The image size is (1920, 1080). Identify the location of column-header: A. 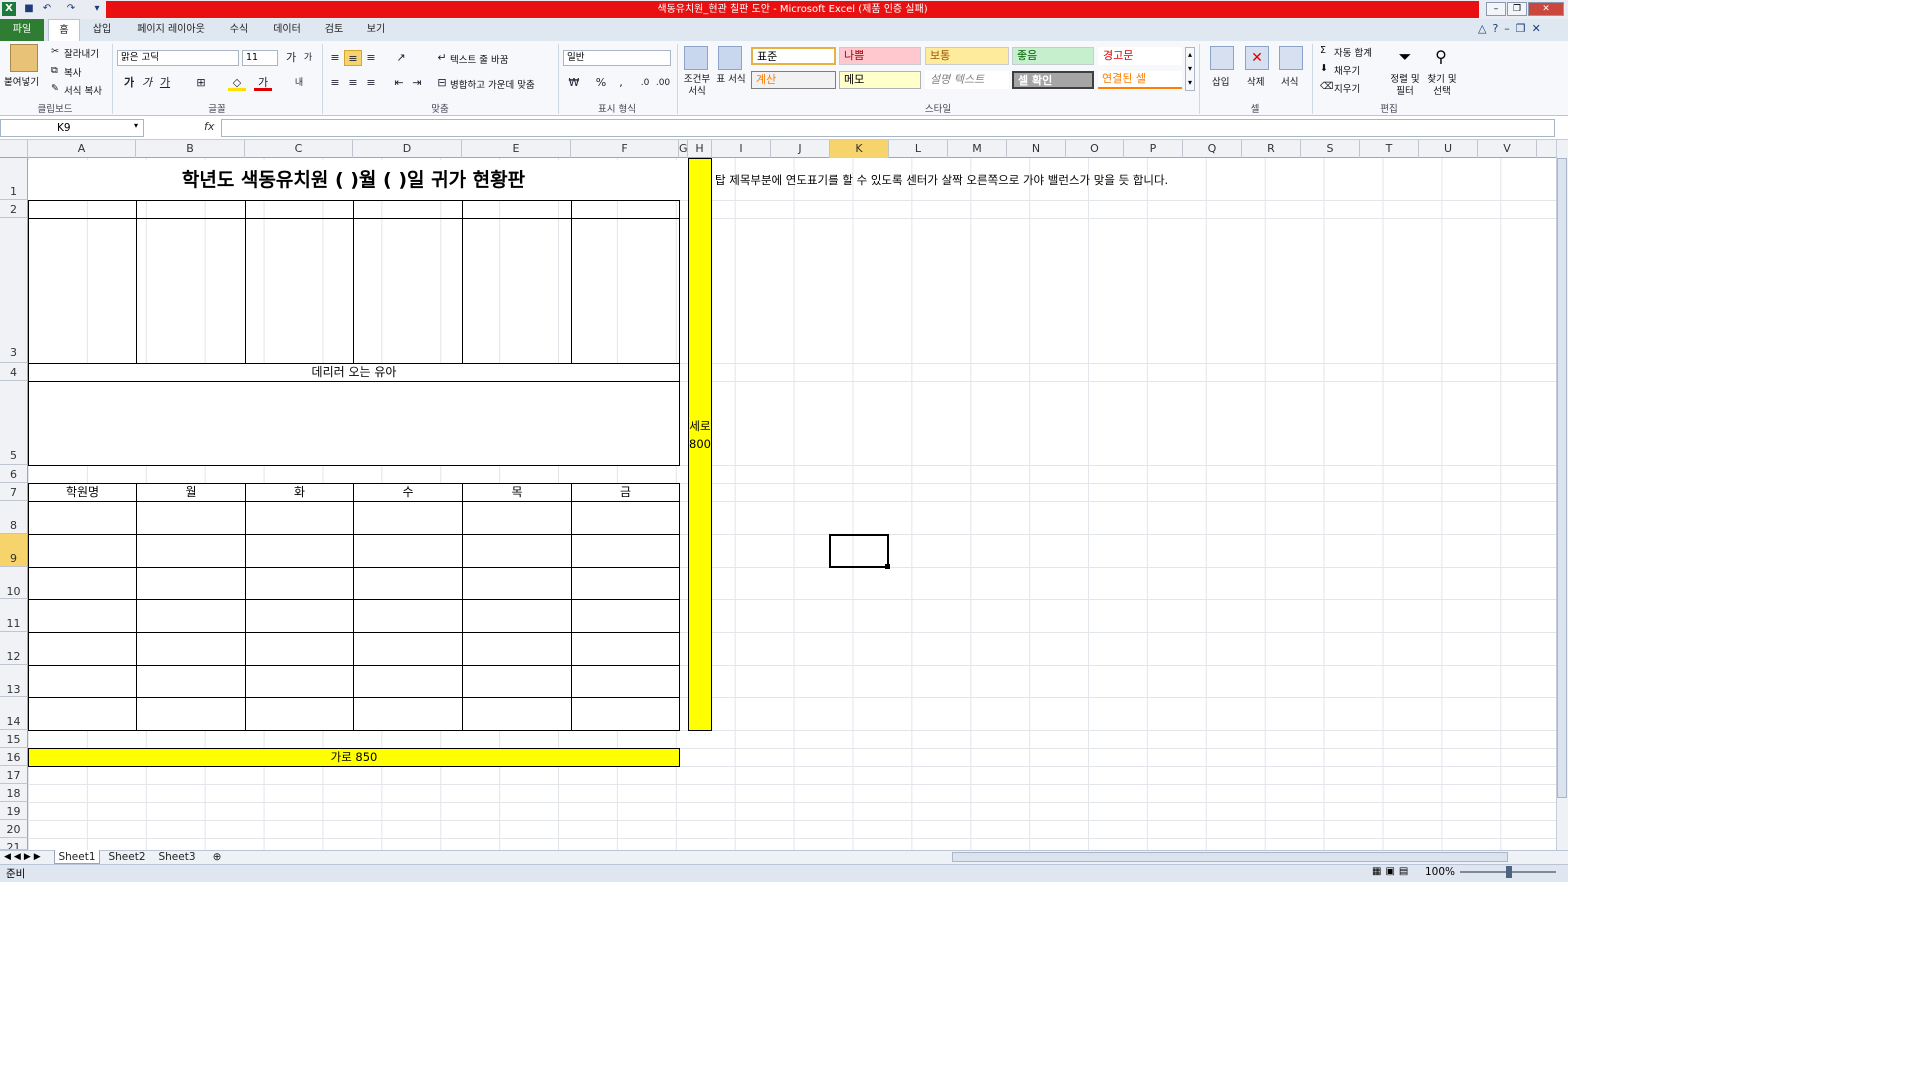
(82, 149).